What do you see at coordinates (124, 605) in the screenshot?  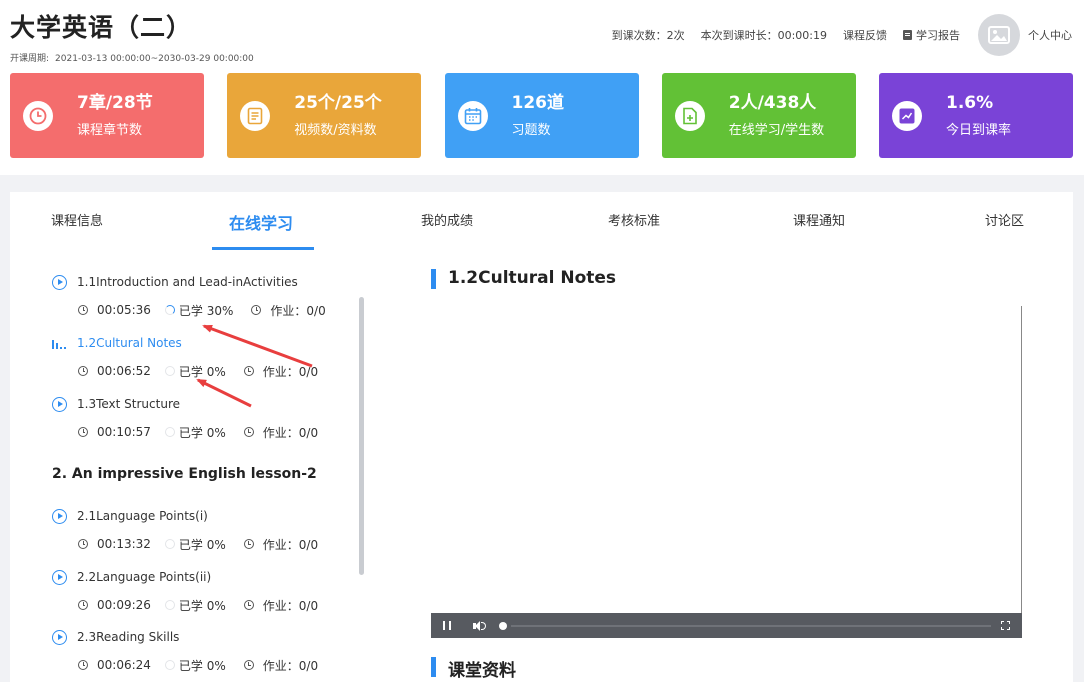 I see `lesson-duration: 00:09:26` at bounding box center [124, 605].